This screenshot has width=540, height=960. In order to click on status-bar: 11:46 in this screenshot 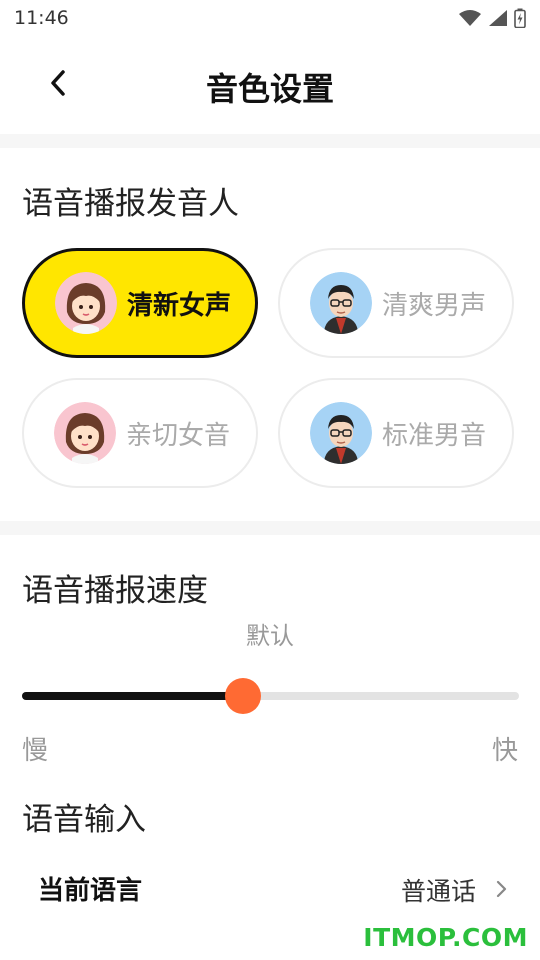, I will do `click(270, 18)`.